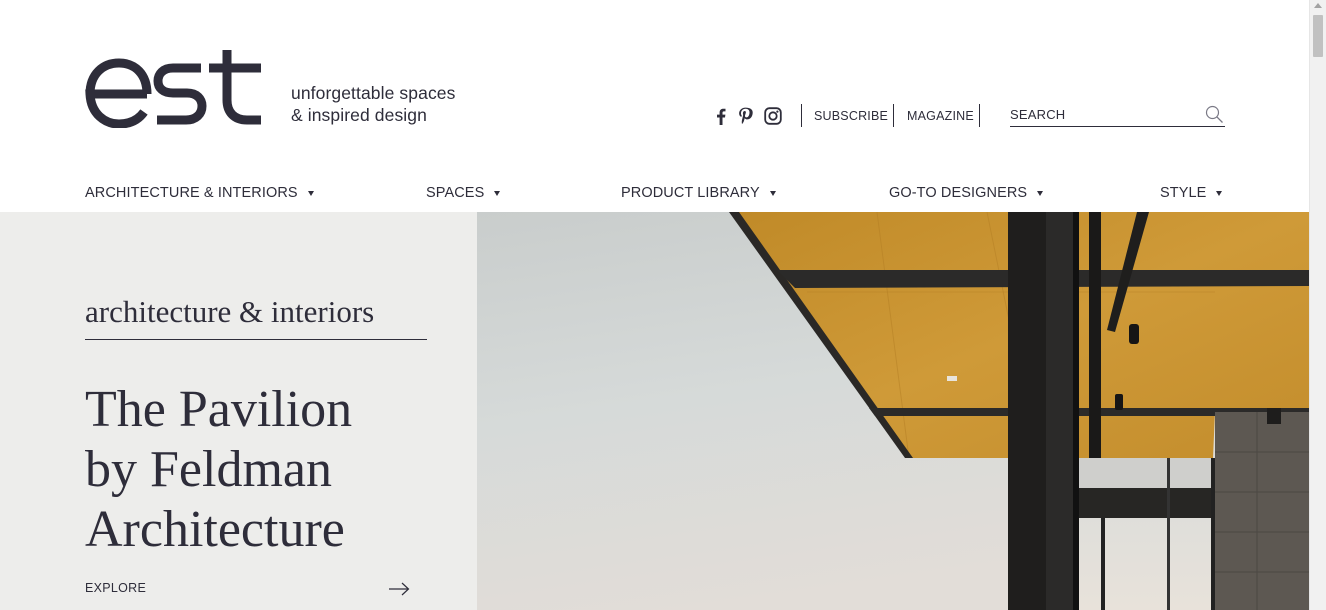 The height and width of the screenshot is (610, 1326). Describe the element at coordinates (1214, 117) in the screenshot. I see `search-icon` at that location.